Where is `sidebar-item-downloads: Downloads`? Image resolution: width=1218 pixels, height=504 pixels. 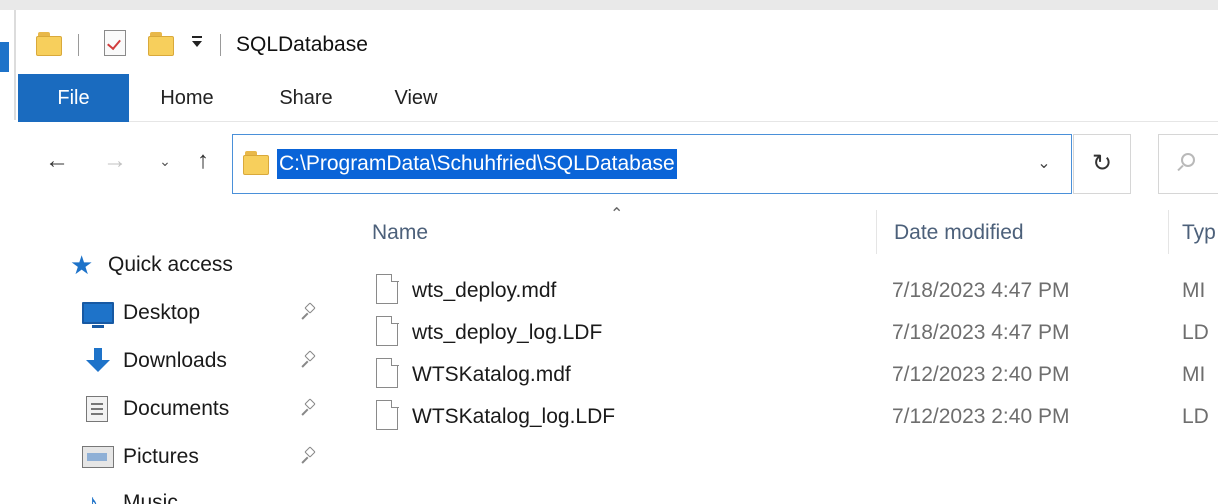 sidebar-item-downloads: Downloads is located at coordinates (170, 360).